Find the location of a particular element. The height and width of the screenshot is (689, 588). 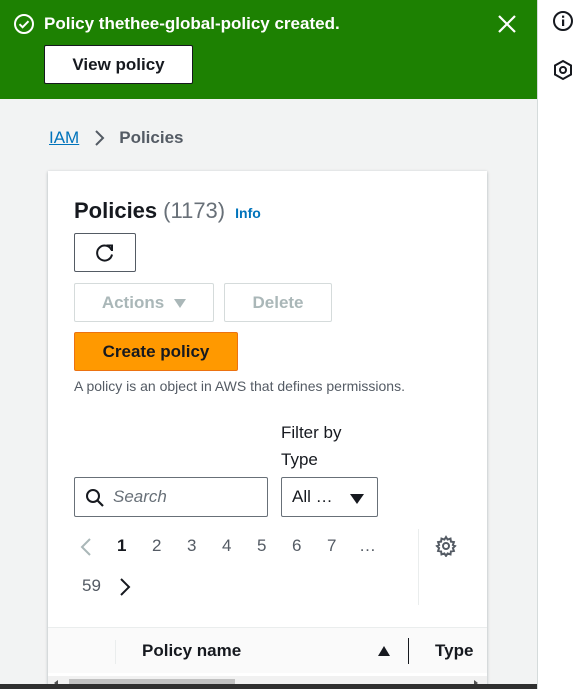

info-panel-button is located at coordinates (563, 21).